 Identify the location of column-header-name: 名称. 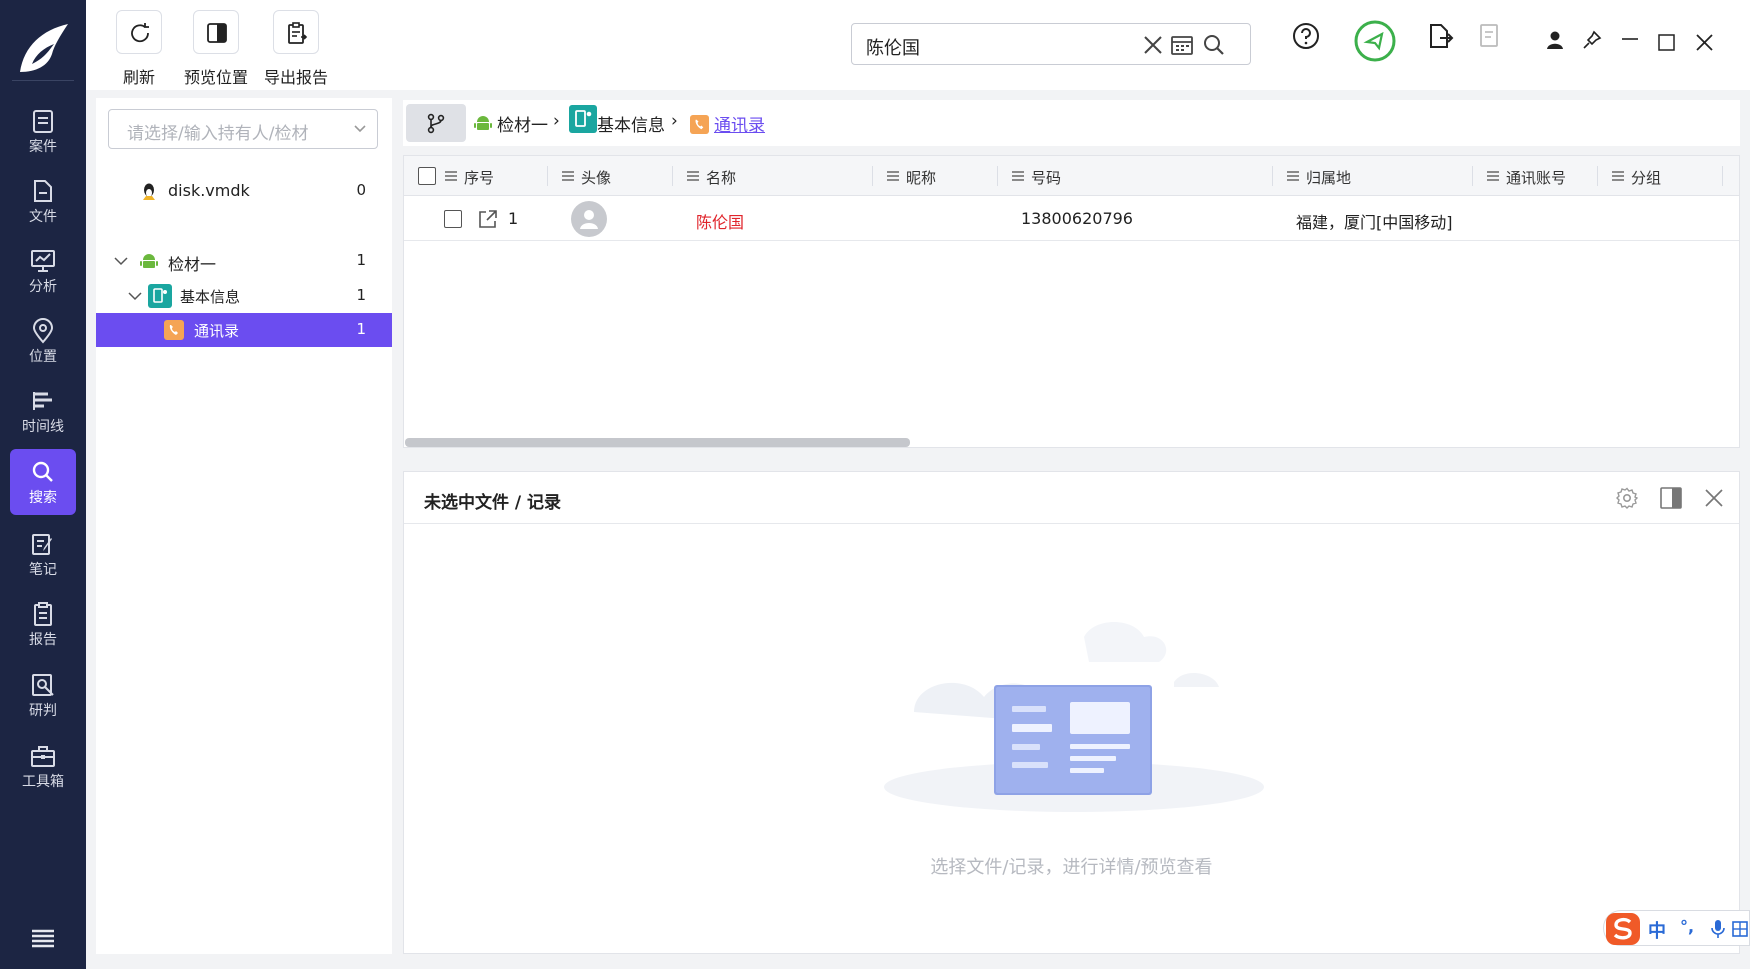
(721, 177).